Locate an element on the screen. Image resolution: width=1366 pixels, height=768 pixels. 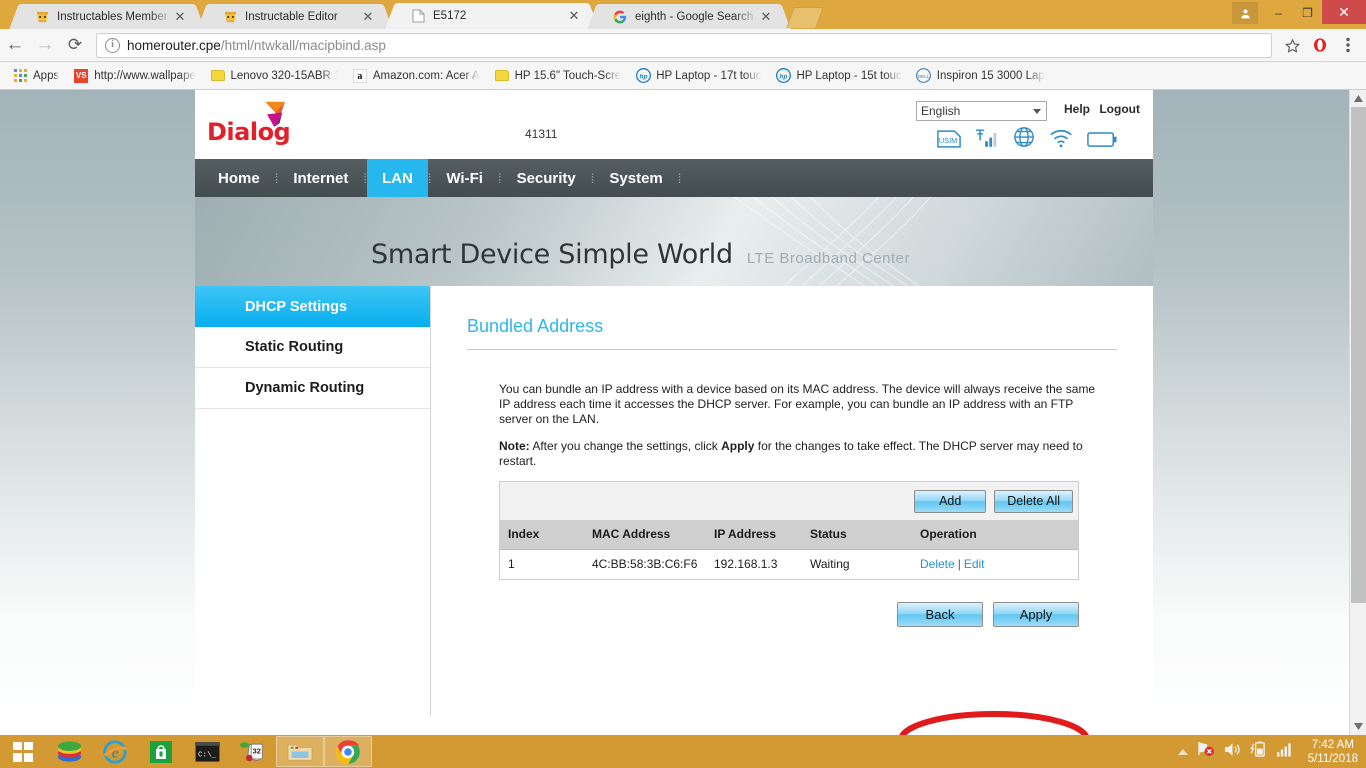
network-error-icon is located at coordinates (1206, 751).